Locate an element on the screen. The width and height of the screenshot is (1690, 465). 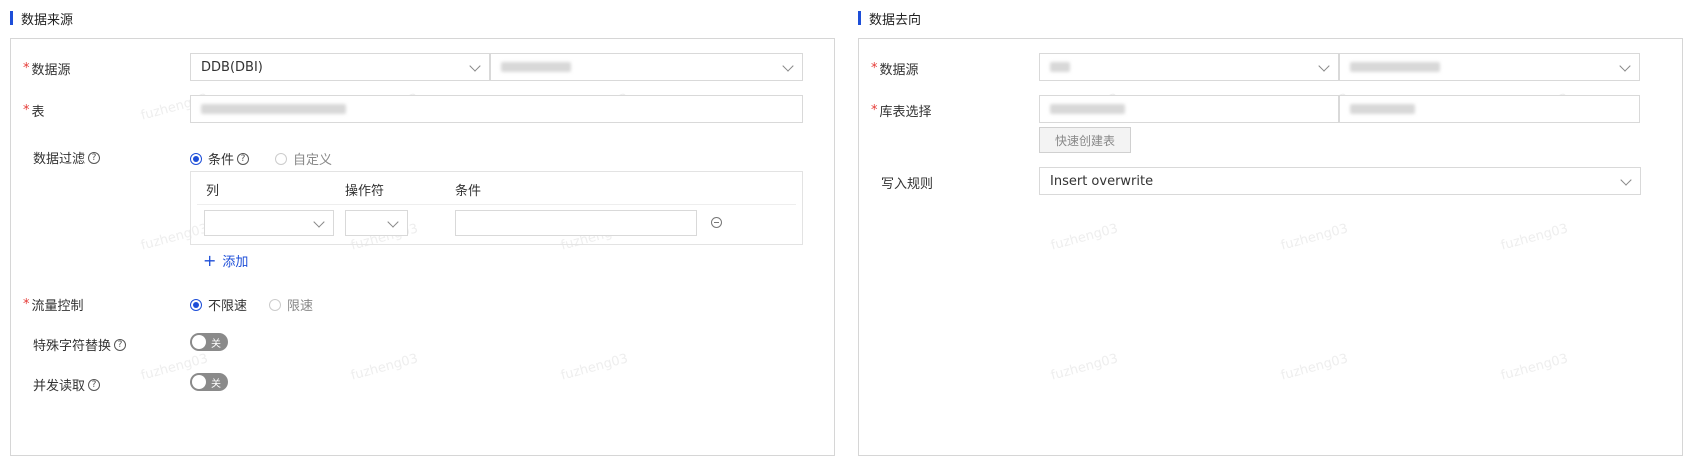
filter-operator-select is located at coordinates (376, 223).